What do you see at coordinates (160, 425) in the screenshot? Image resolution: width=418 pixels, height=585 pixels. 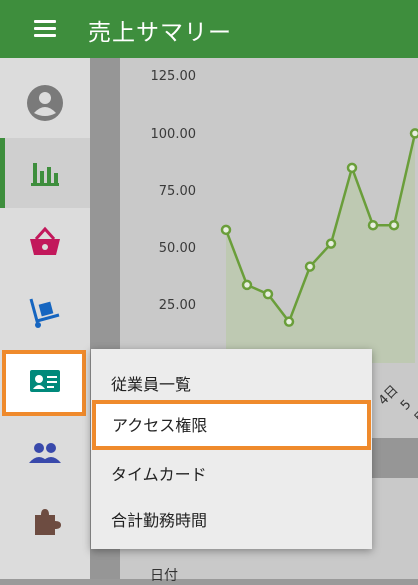 I see `menu-item-label: アクセス権限` at bounding box center [160, 425].